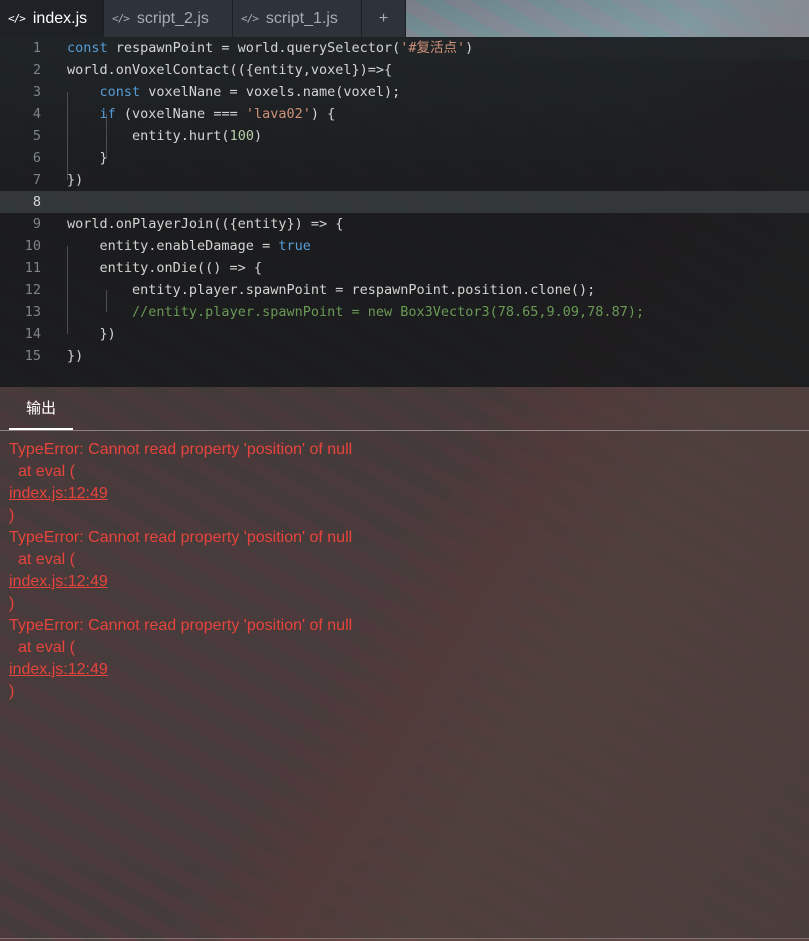 The width and height of the screenshot is (809, 941). What do you see at coordinates (250, 92) in the screenshot?
I see `code-text: const voxelNane = voxels.name(voxel);` at bounding box center [250, 92].